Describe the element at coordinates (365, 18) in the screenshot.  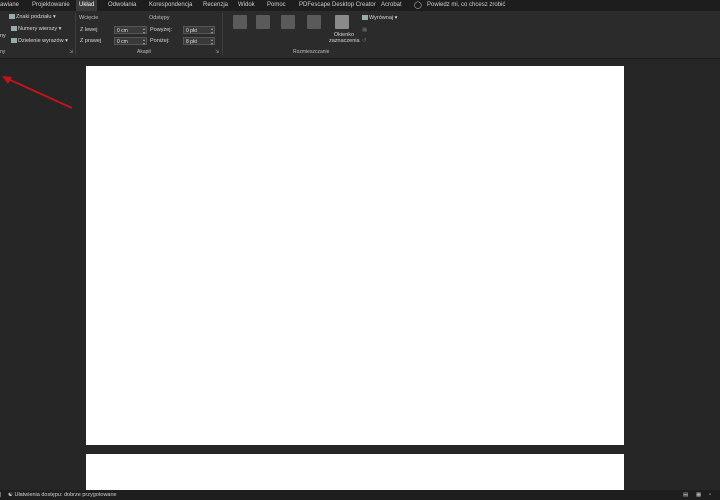
I see `align-icon` at that location.